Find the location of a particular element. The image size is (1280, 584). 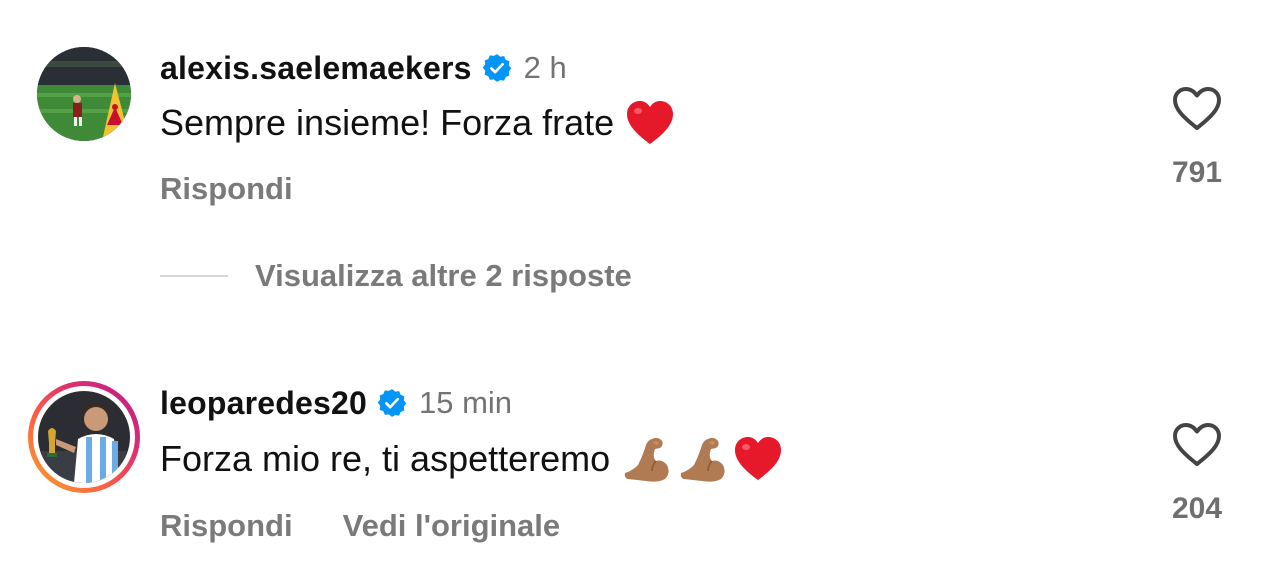

view-replies: Visualizza altre 2 risposte is located at coordinates (396, 276).